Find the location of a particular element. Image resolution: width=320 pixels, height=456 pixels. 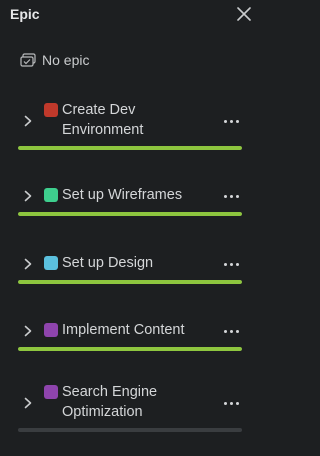

epic-name: Search Engine Optimization is located at coordinates (110, 402).